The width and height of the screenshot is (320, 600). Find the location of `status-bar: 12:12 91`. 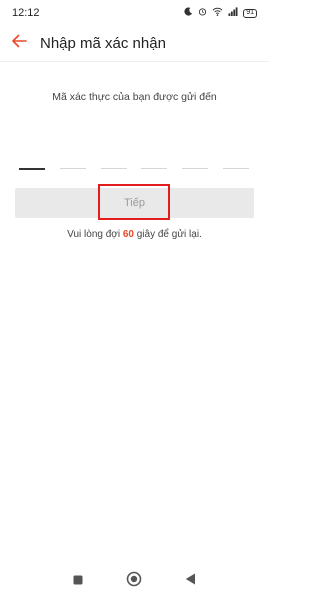

status-bar: 12:12 91 is located at coordinates (134, 13).